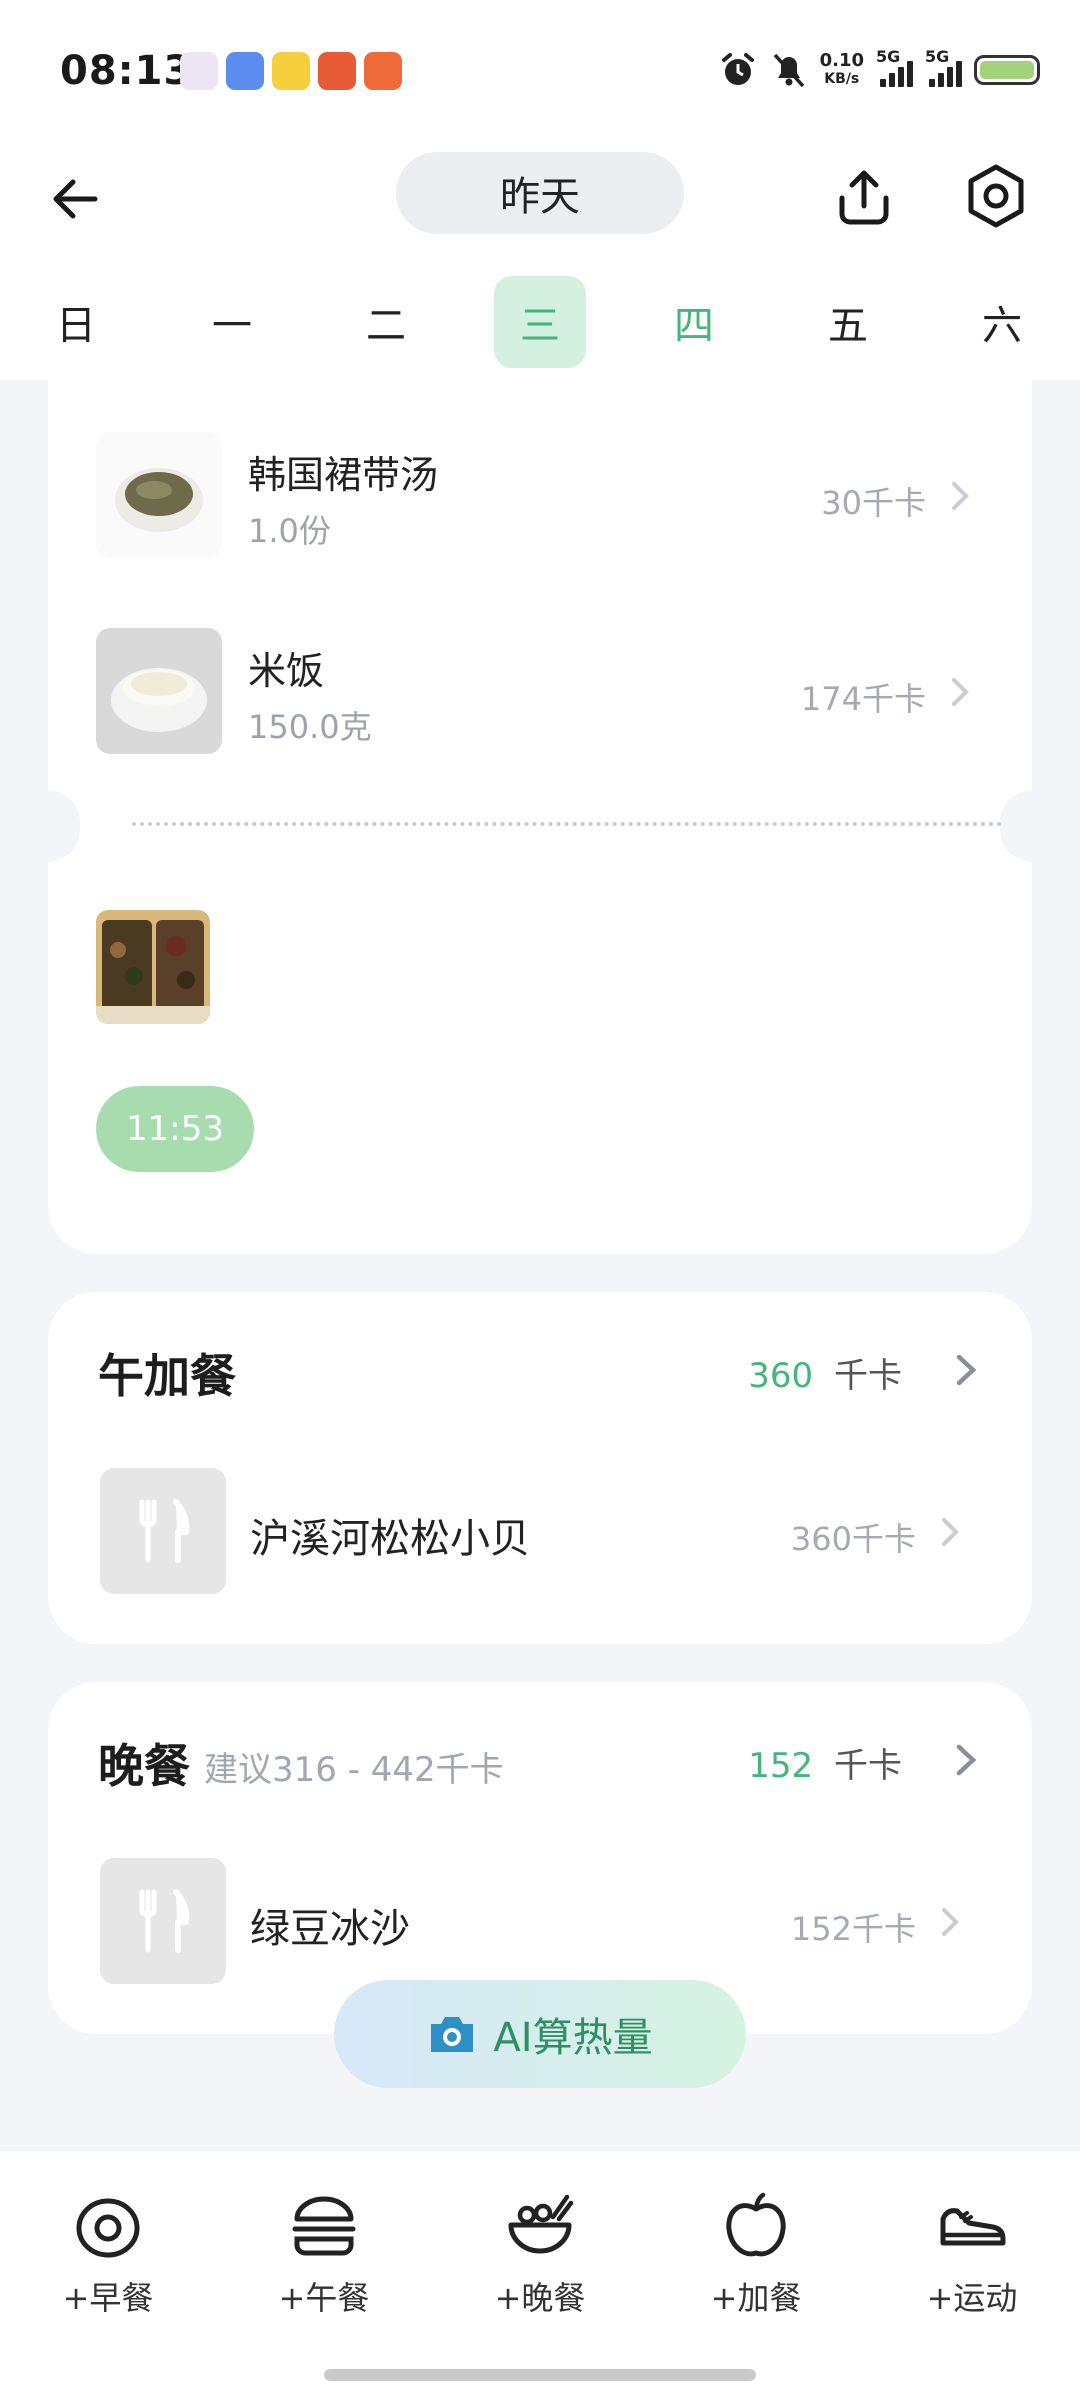 The height and width of the screenshot is (2400, 1080). I want to click on header: 昨天 日 一 二 三 四 五 六, so click(540, 260).